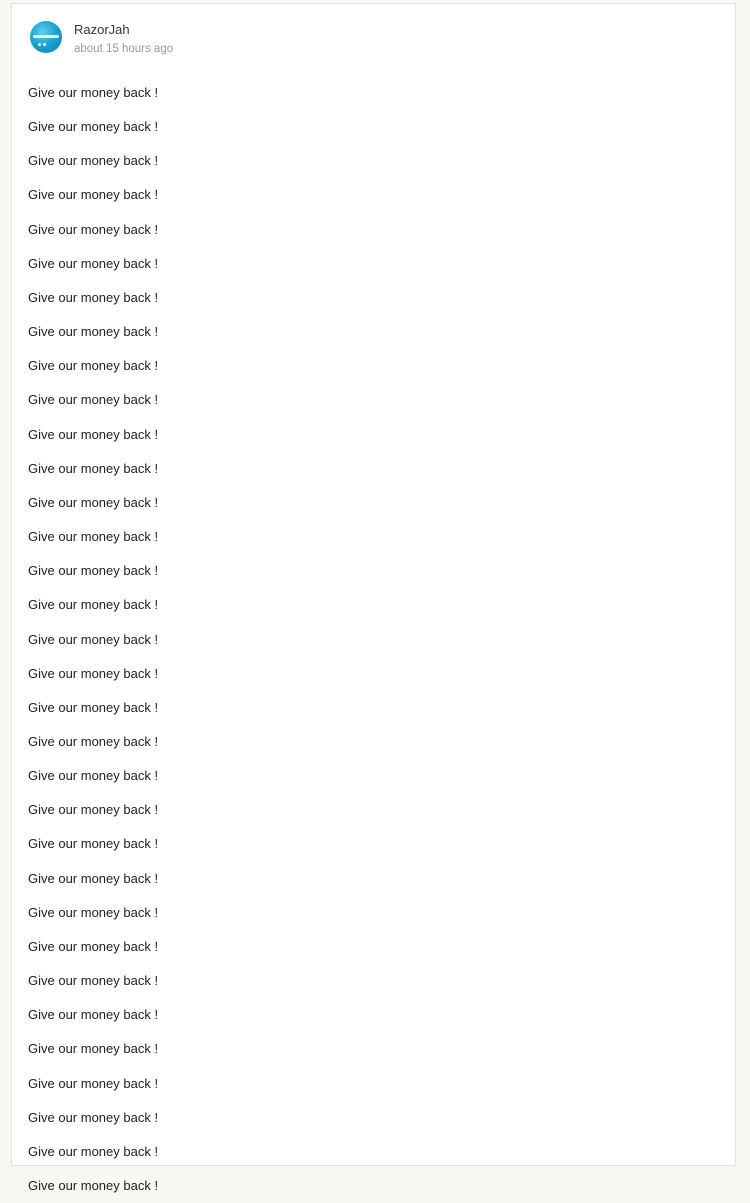 This screenshot has width=750, height=1203. I want to click on user-avatar-icon, so click(46, 37).